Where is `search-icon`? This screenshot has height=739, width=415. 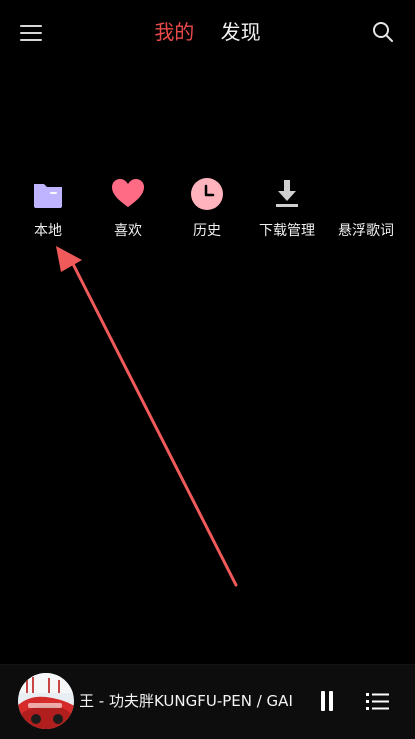
search-icon is located at coordinates (383, 32).